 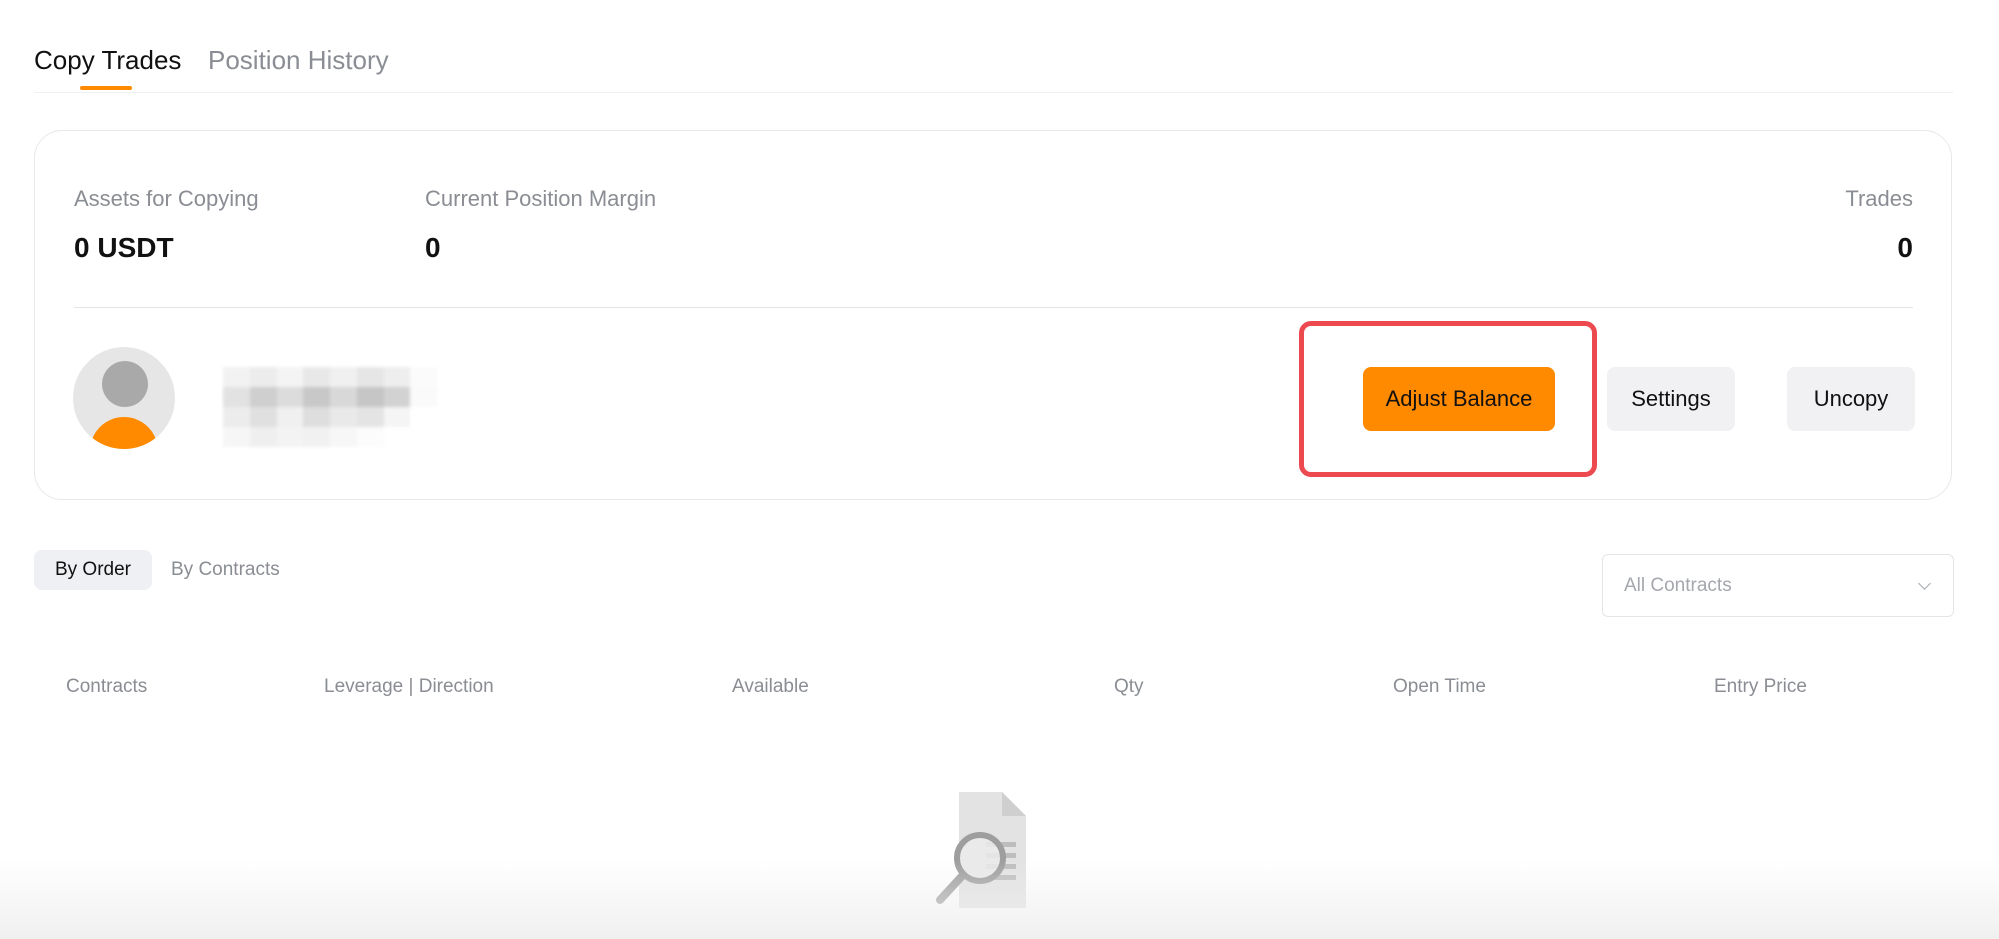 I want to click on uncopy-button: Uncopy, so click(x=1851, y=399).